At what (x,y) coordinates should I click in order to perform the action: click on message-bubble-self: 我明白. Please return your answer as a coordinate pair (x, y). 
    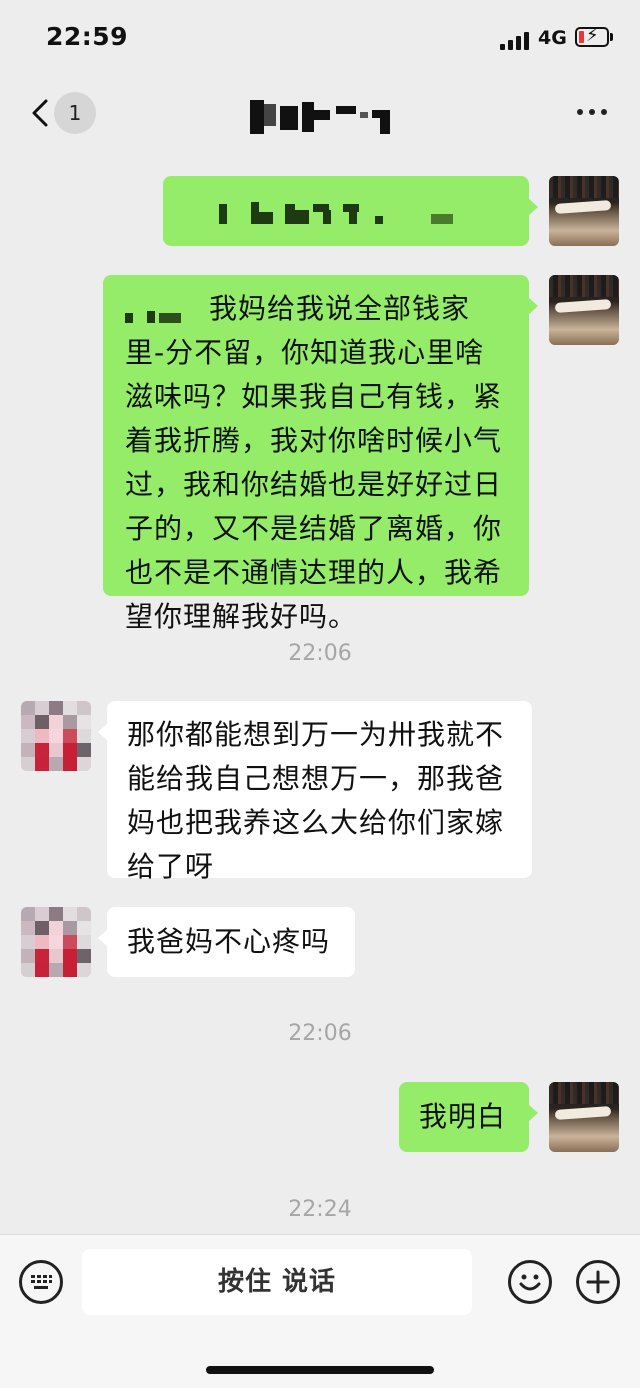
    Looking at the image, I should click on (468, 1117).